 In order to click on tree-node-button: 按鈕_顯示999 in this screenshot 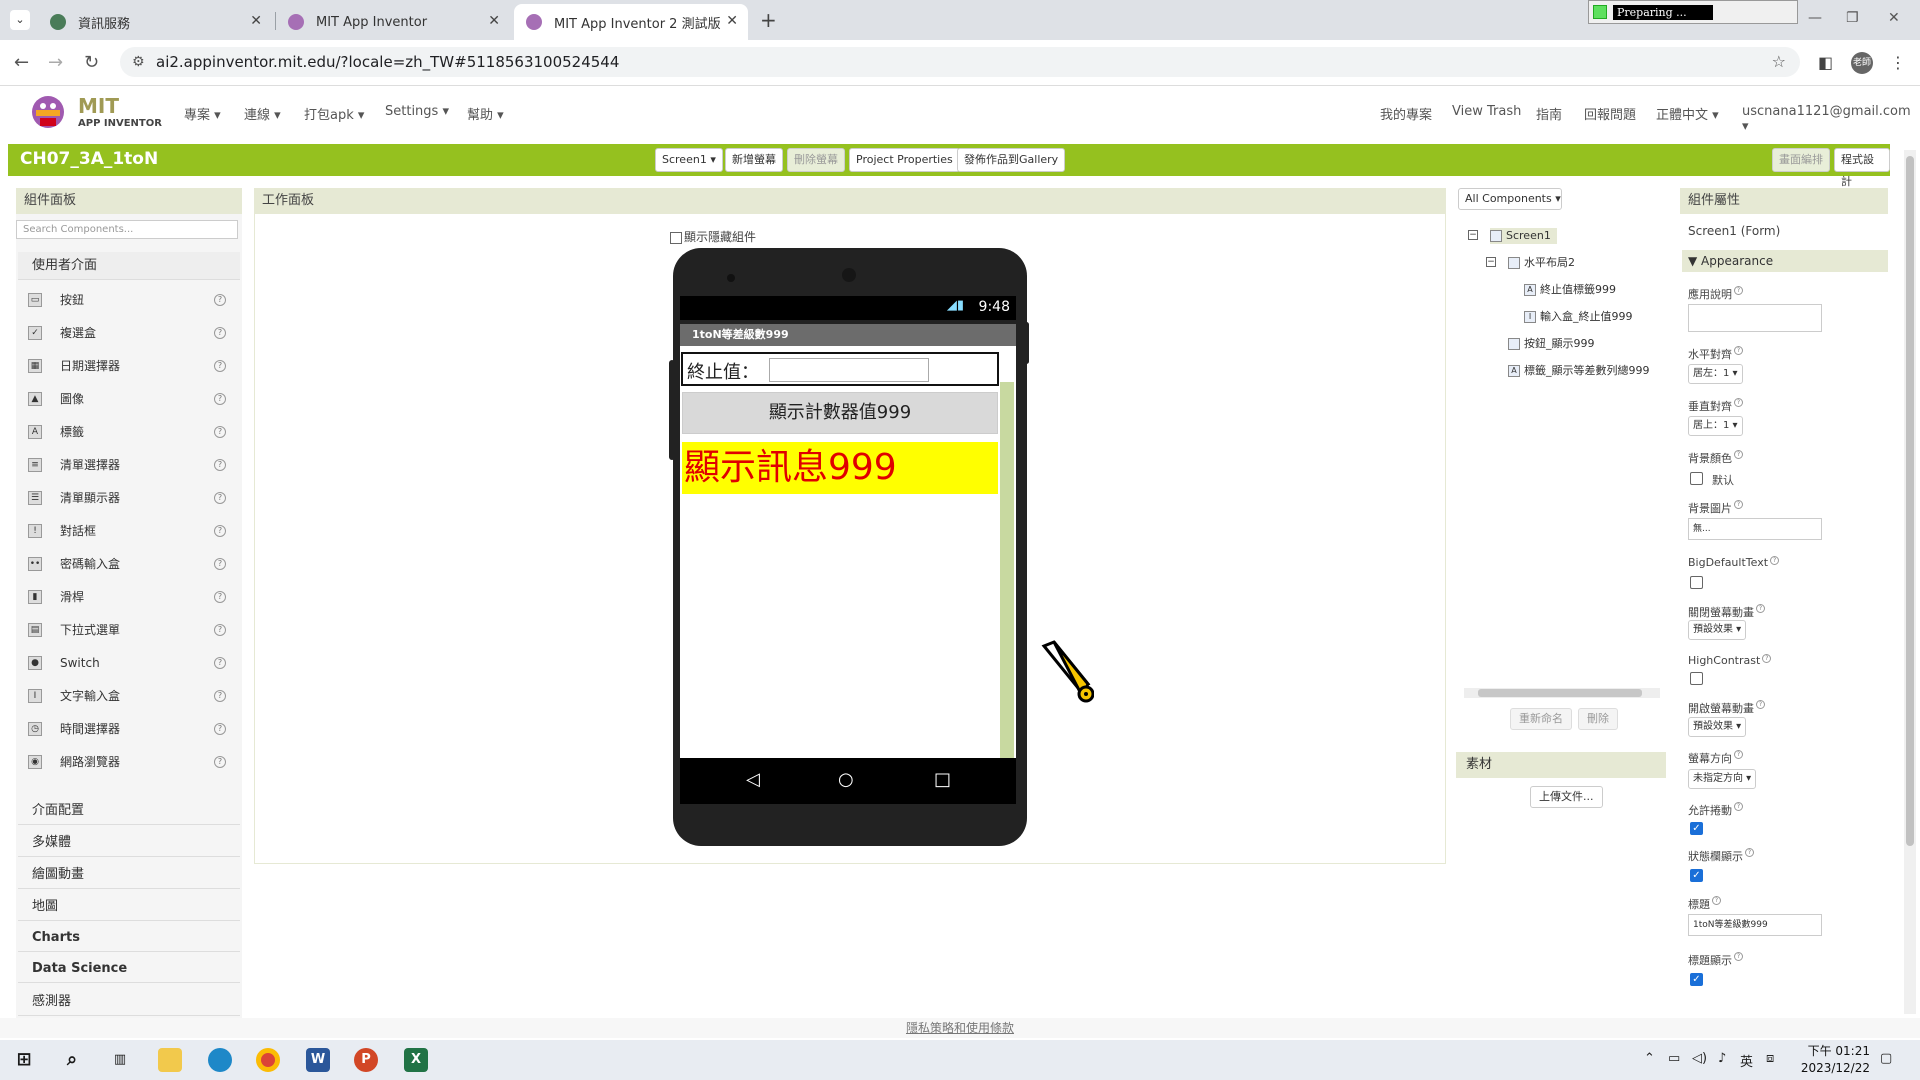, I will do `click(1551, 344)`.